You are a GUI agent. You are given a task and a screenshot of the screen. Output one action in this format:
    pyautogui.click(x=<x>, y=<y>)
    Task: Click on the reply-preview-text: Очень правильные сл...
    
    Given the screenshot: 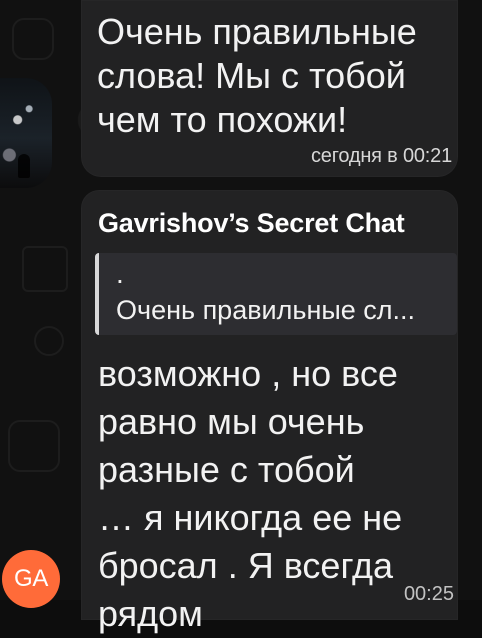 What is the action you would take?
    pyautogui.click(x=266, y=310)
    